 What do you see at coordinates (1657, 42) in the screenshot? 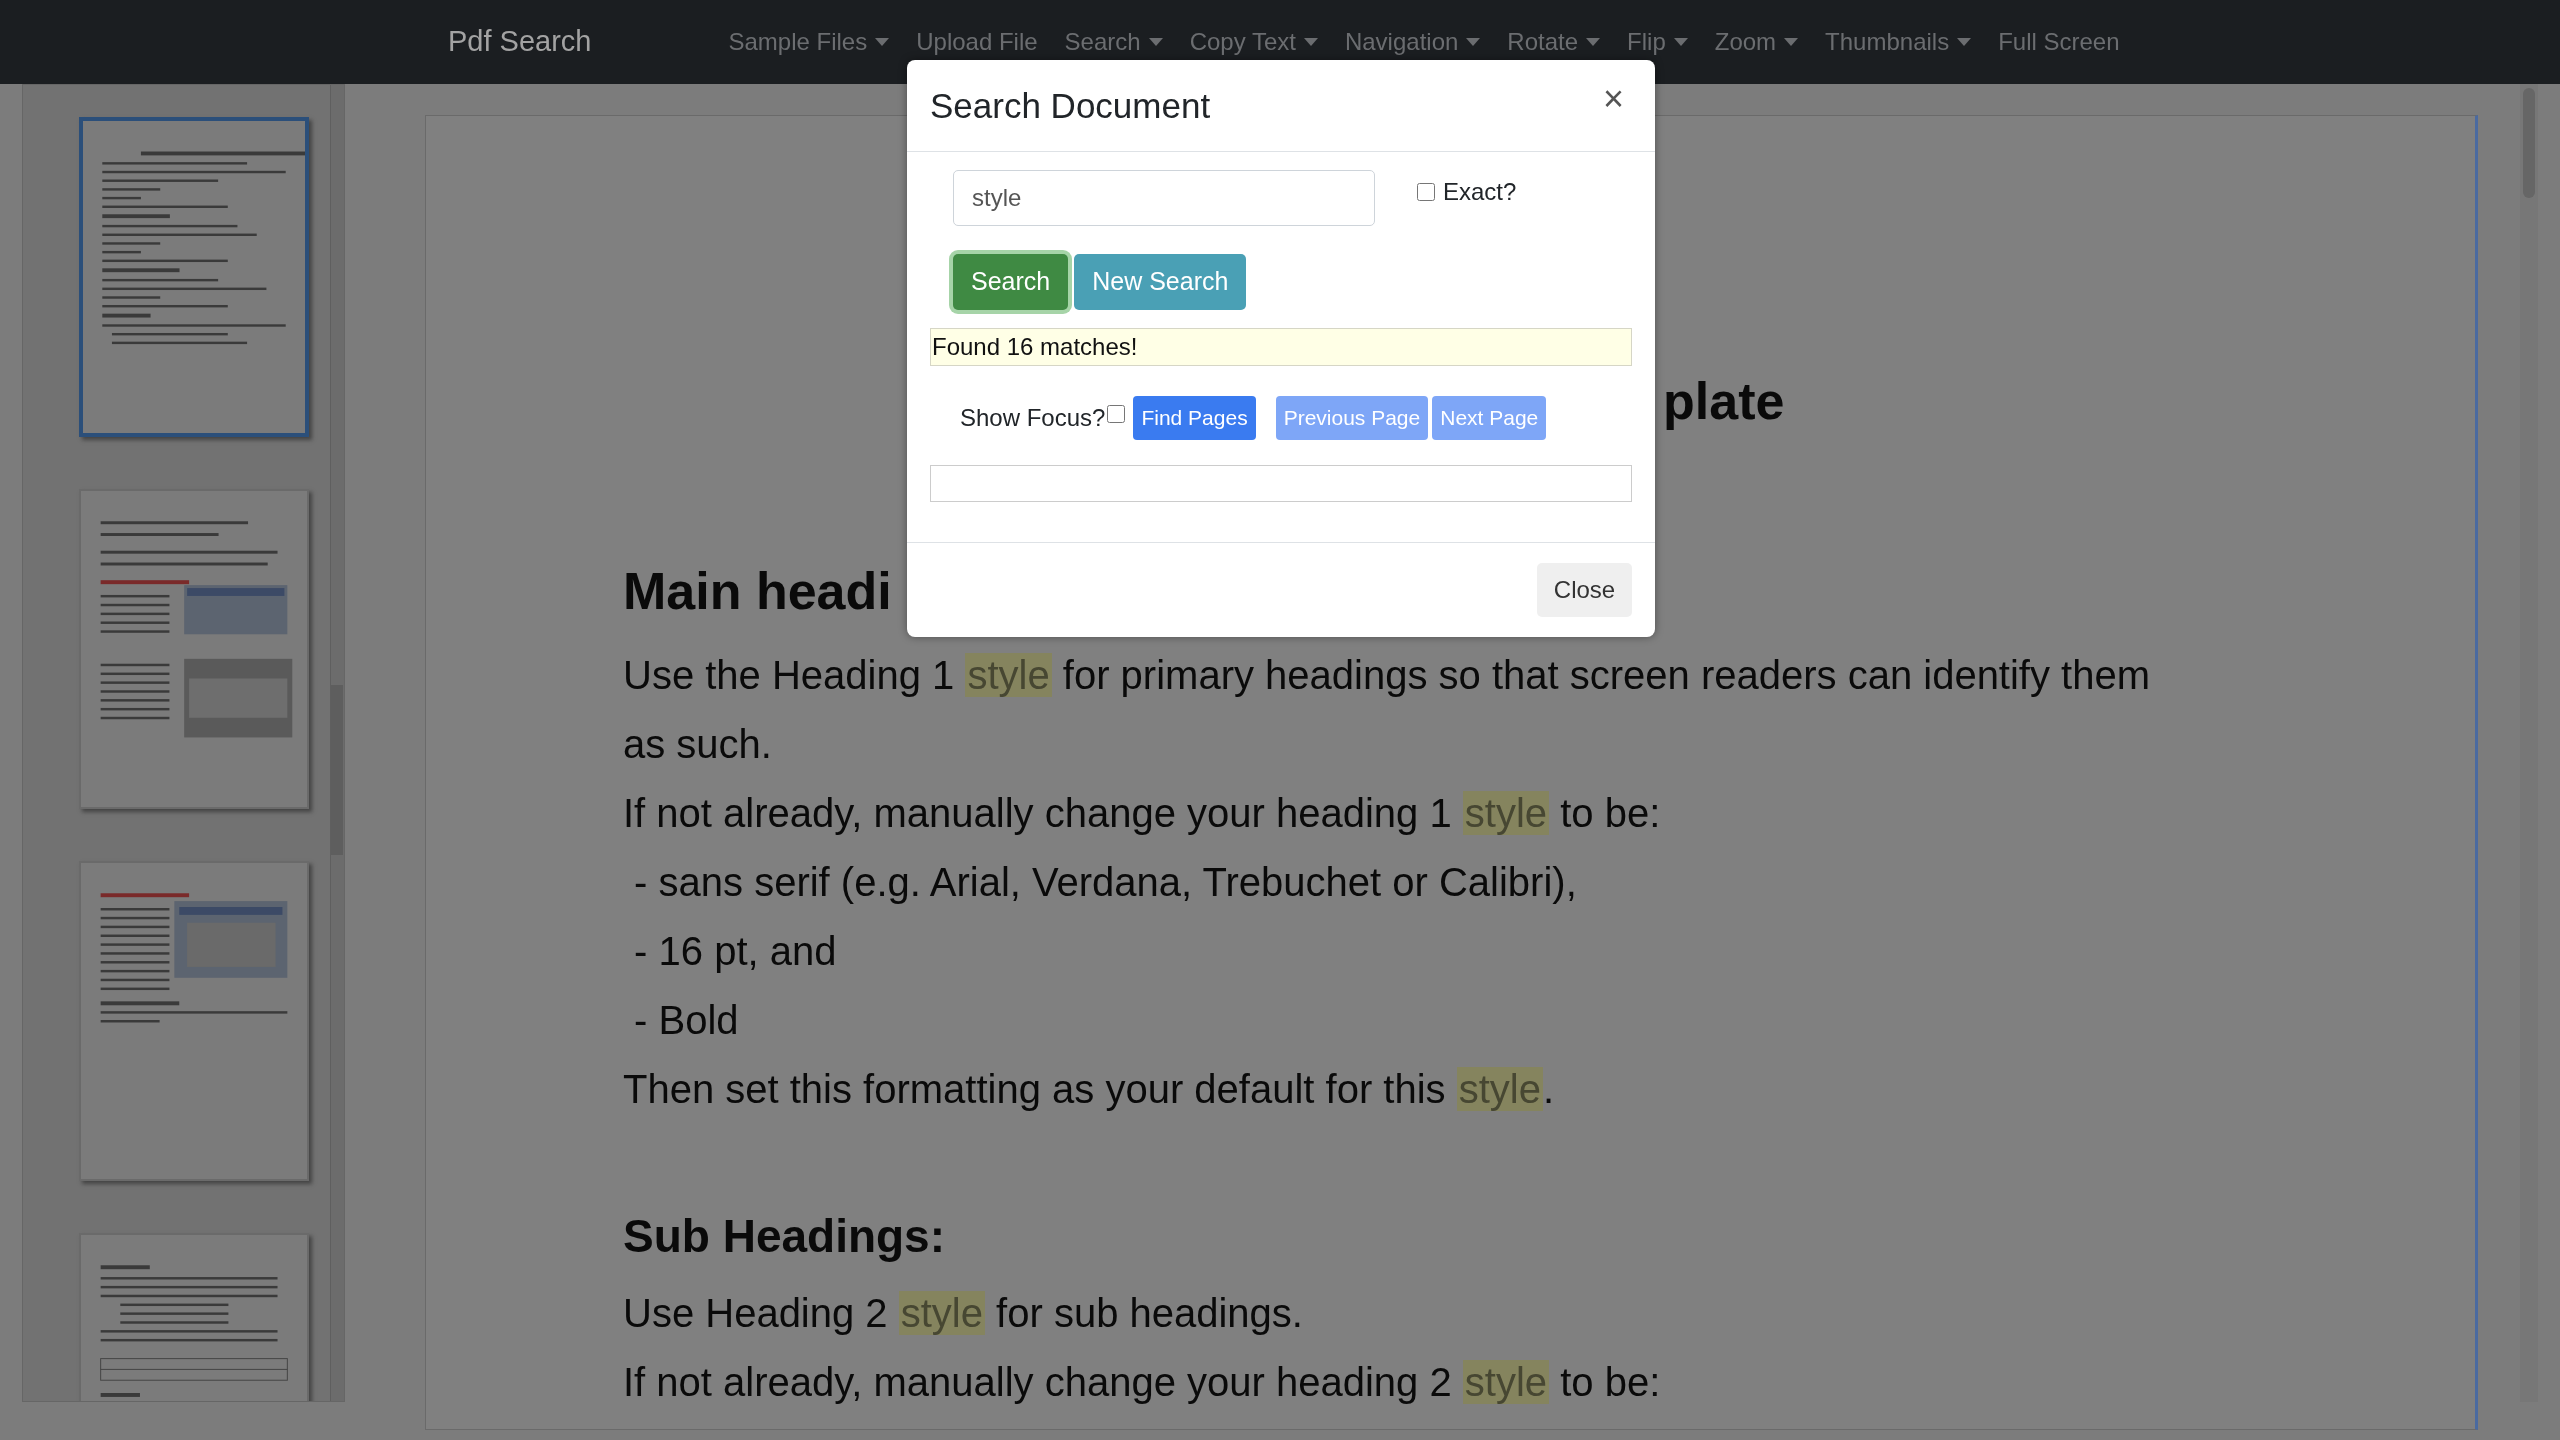
I see `nav-dropdown: Flip` at bounding box center [1657, 42].